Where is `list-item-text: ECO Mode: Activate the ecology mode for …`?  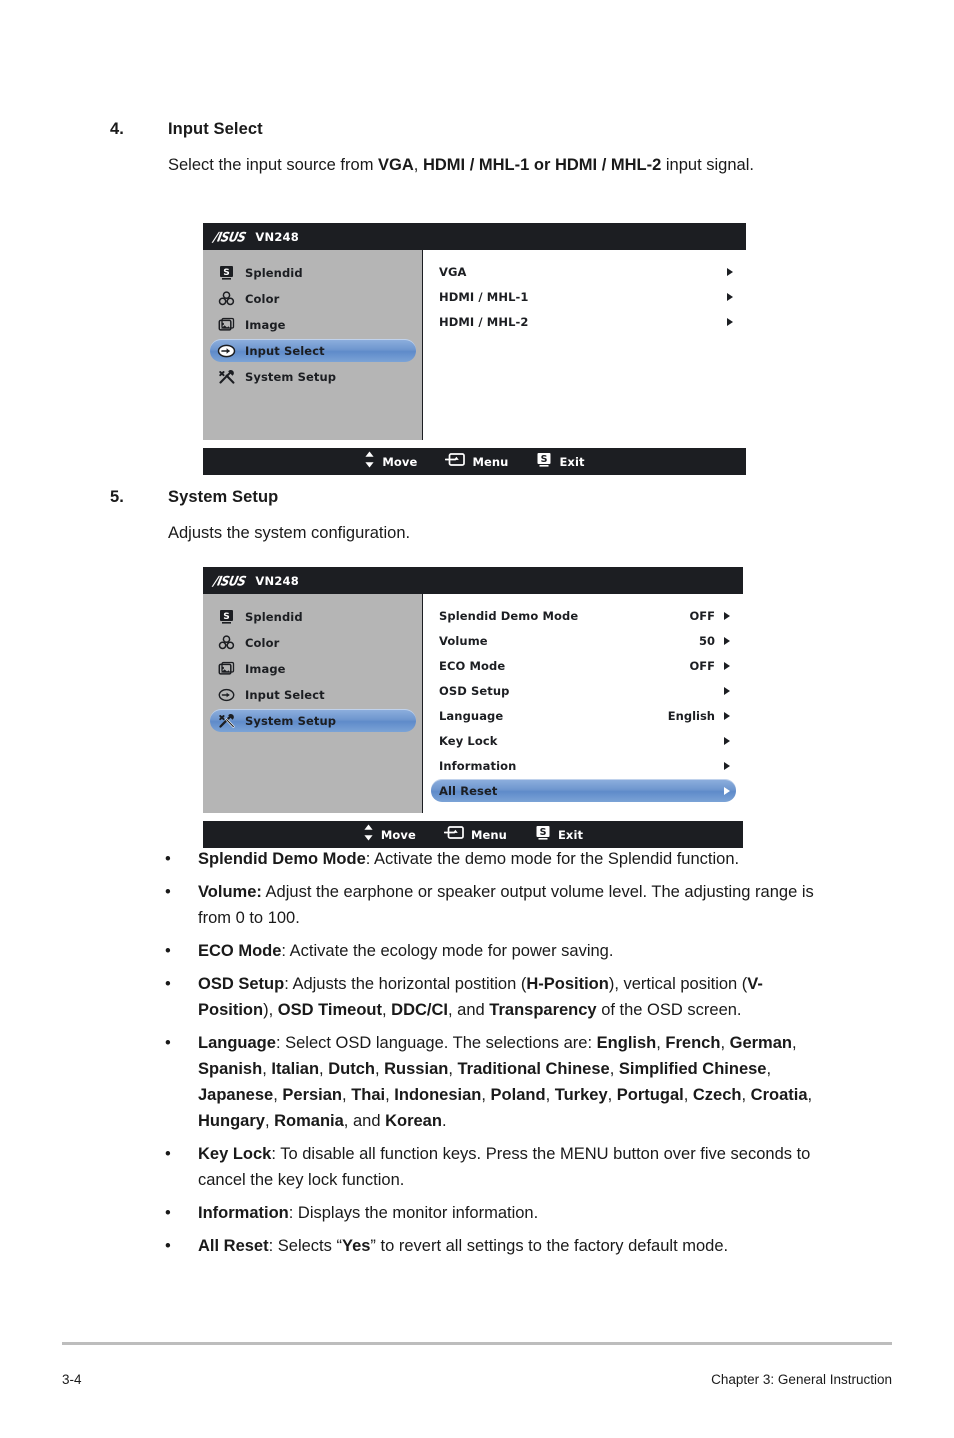 list-item-text: ECO Mode: Activate the ecology mode for … is located at coordinates (406, 951).